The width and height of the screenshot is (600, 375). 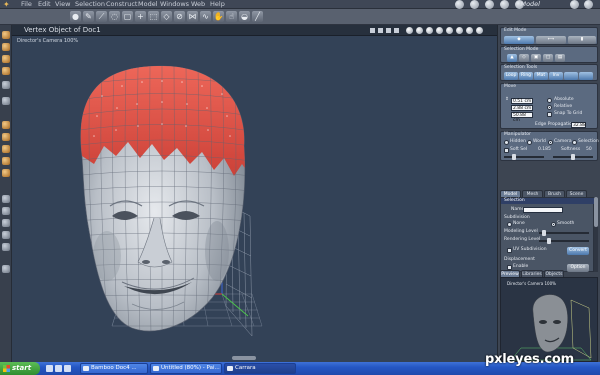 I want to click on quicklaunch-desktop-icon, so click(x=49, y=368).